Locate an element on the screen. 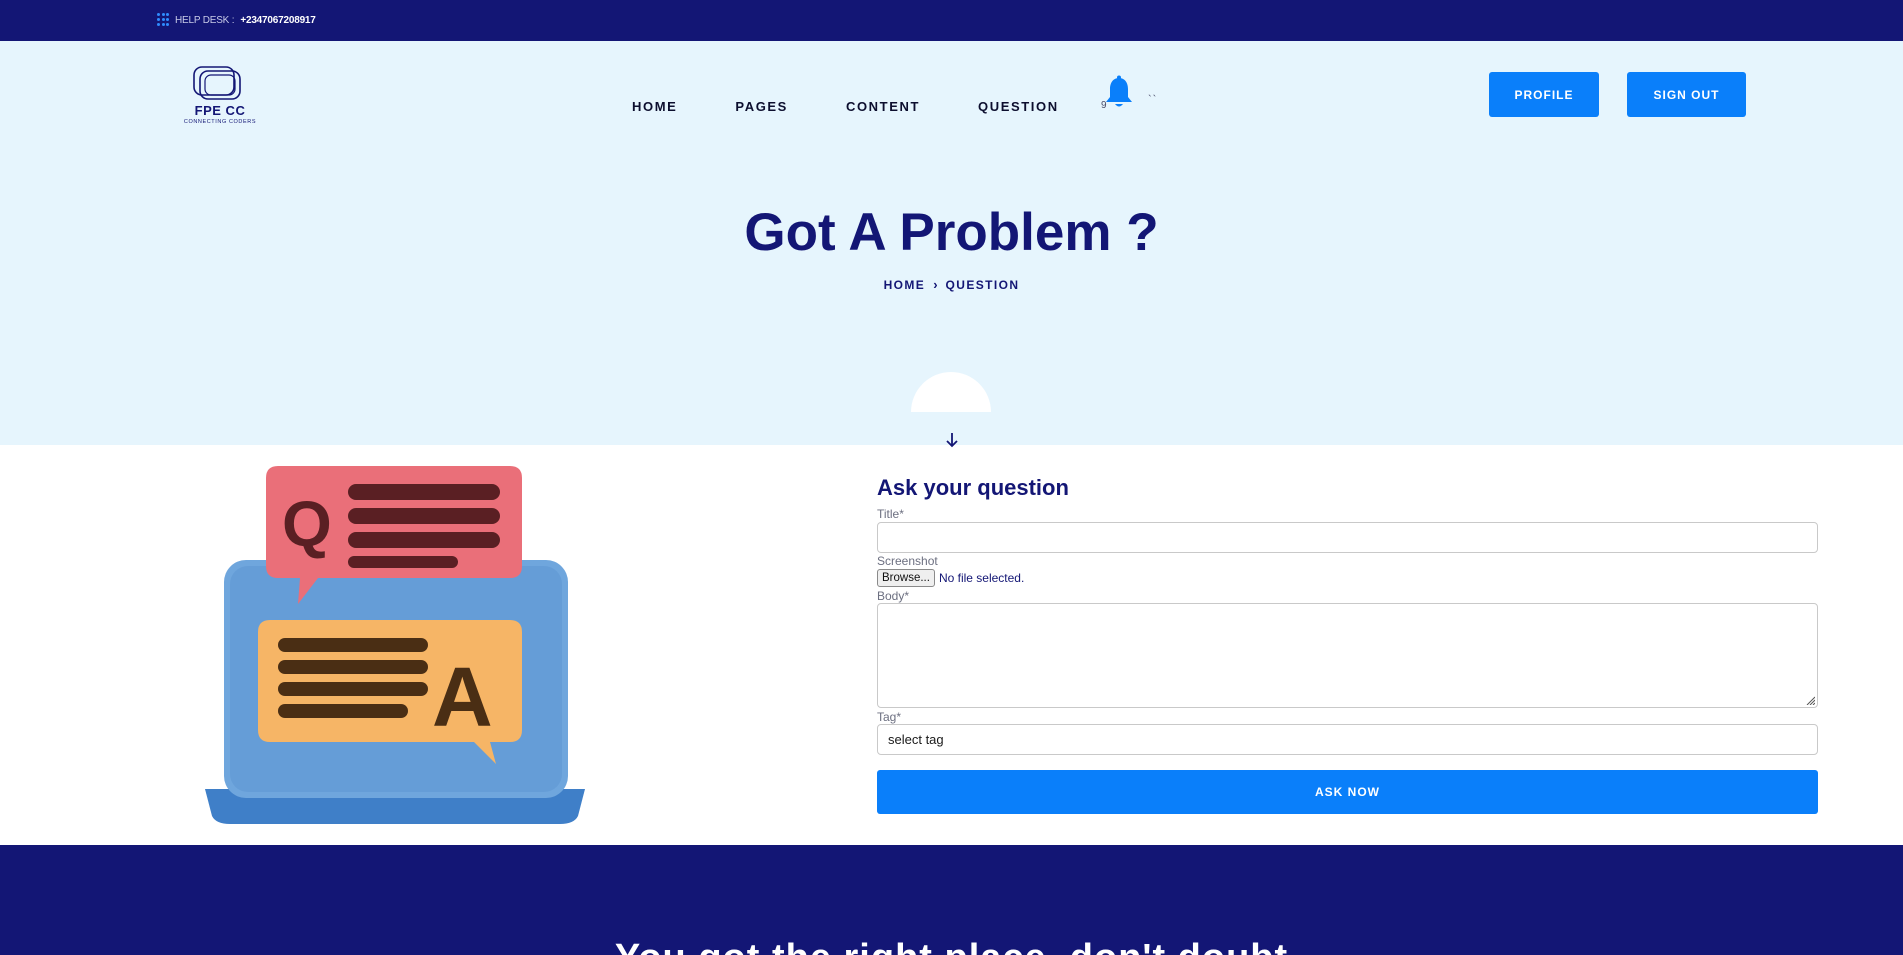 This screenshot has height=955, width=1903. breadcrumb-current: QUESTION is located at coordinates (982, 284).